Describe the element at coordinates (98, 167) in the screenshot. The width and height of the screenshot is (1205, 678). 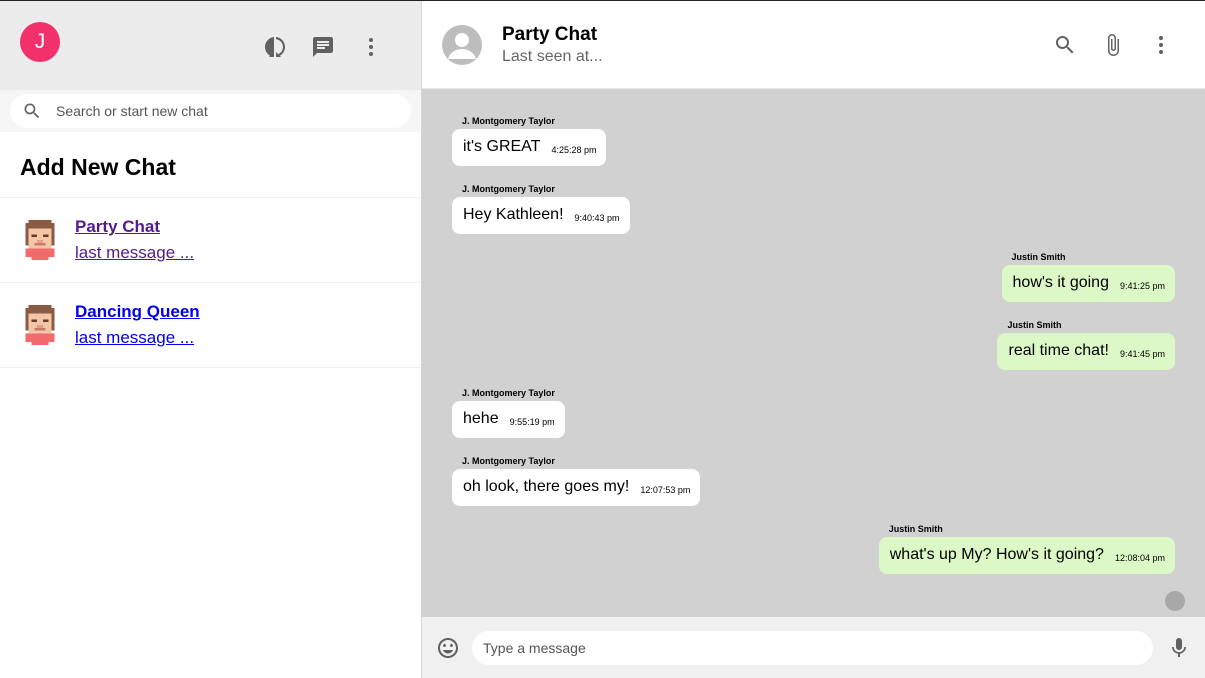
I see `add-new-chat-label: Add New Chat` at that location.